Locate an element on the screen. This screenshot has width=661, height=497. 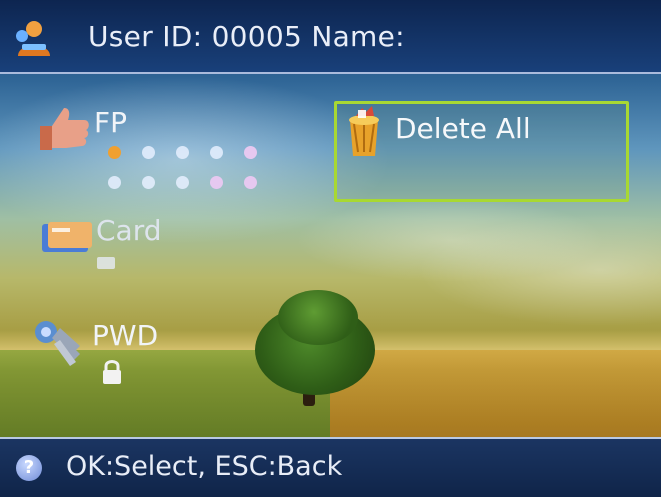
card-icon is located at coordinates (67, 237).